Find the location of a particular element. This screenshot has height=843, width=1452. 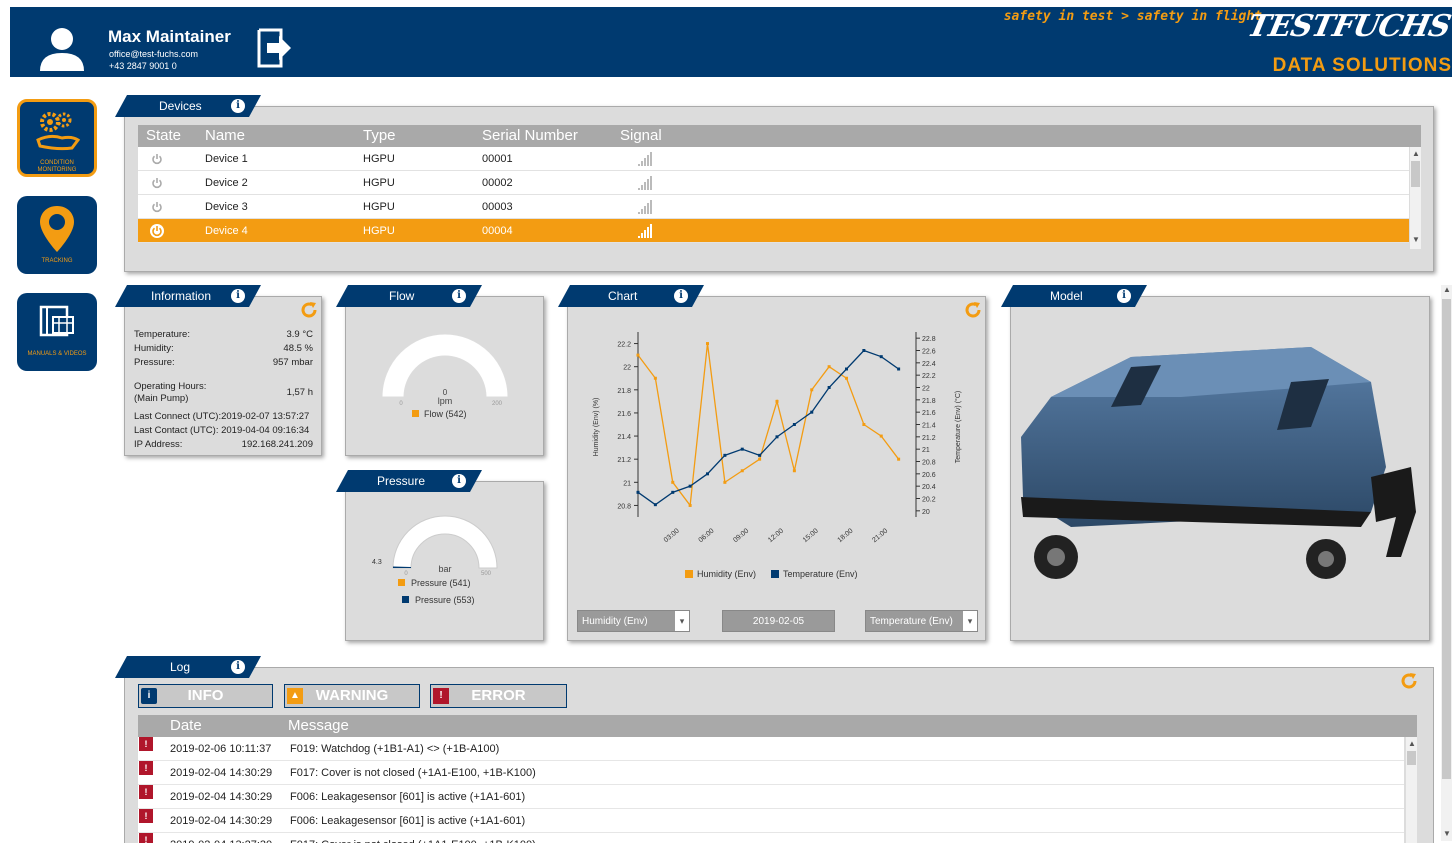

device-row: Device 1 HGPU 00001 is located at coordinates (773, 159).